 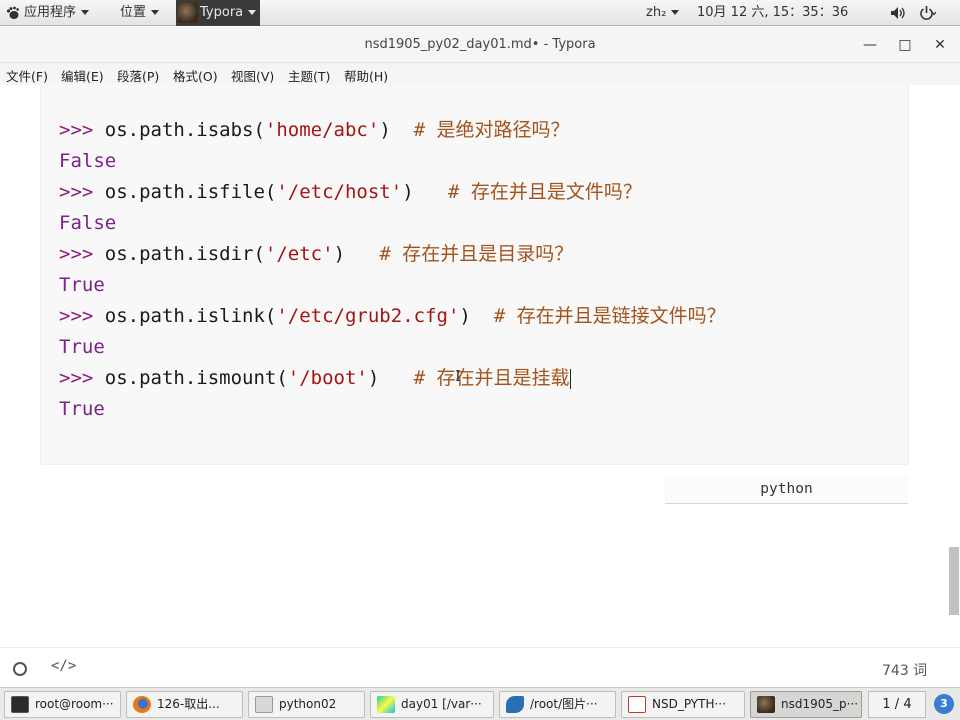 What do you see at coordinates (315, 378) in the screenshot?
I see `code-line: >>> os.path.ismount('/boot') # 存在并且是挂载` at bounding box center [315, 378].